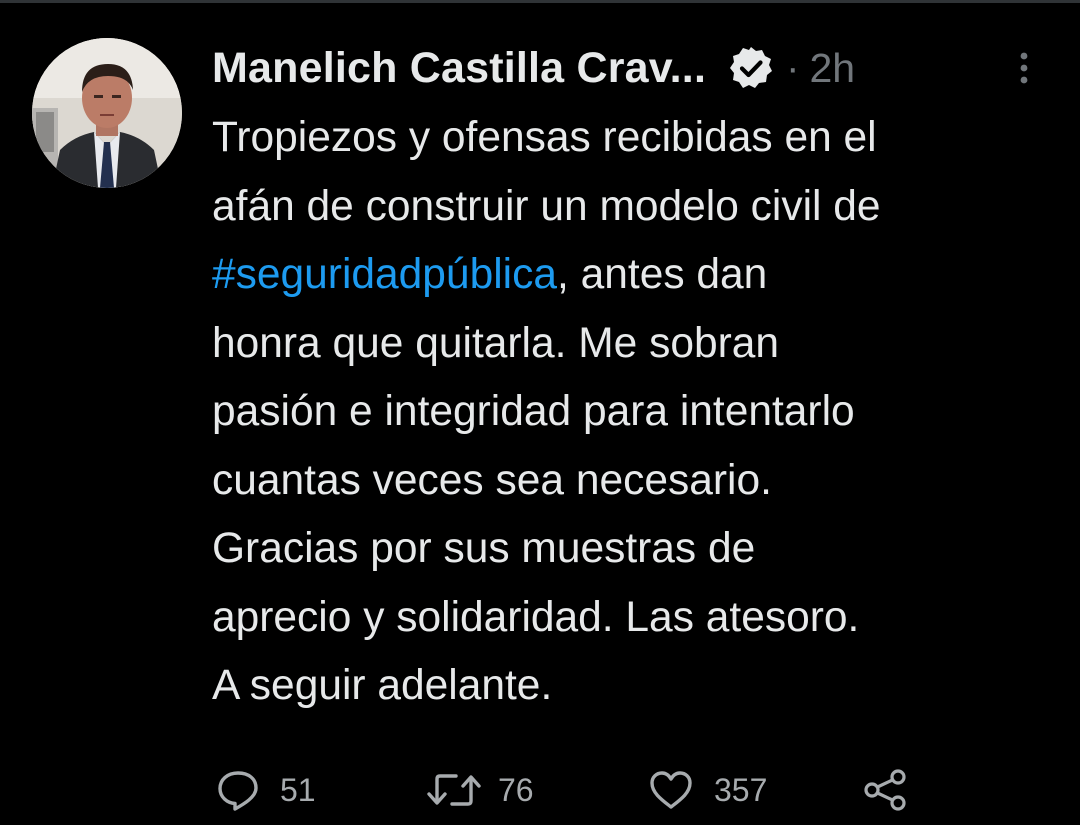 Image resolution: width=1080 pixels, height=825 pixels. I want to click on share-button, so click(886, 790).